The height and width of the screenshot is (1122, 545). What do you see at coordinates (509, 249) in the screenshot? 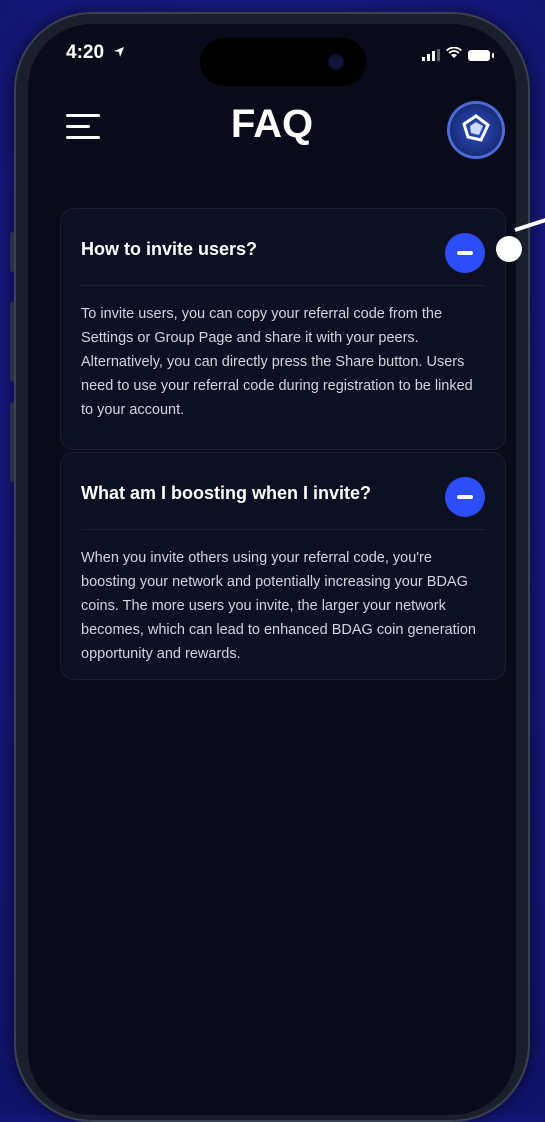
I see `annotation-pointer-dot` at bounding box center [509, 249].